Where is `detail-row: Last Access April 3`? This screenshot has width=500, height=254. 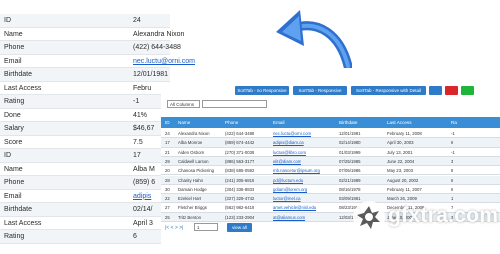 detail-row: Last Access April 3 is located at coordinates (85, 223).